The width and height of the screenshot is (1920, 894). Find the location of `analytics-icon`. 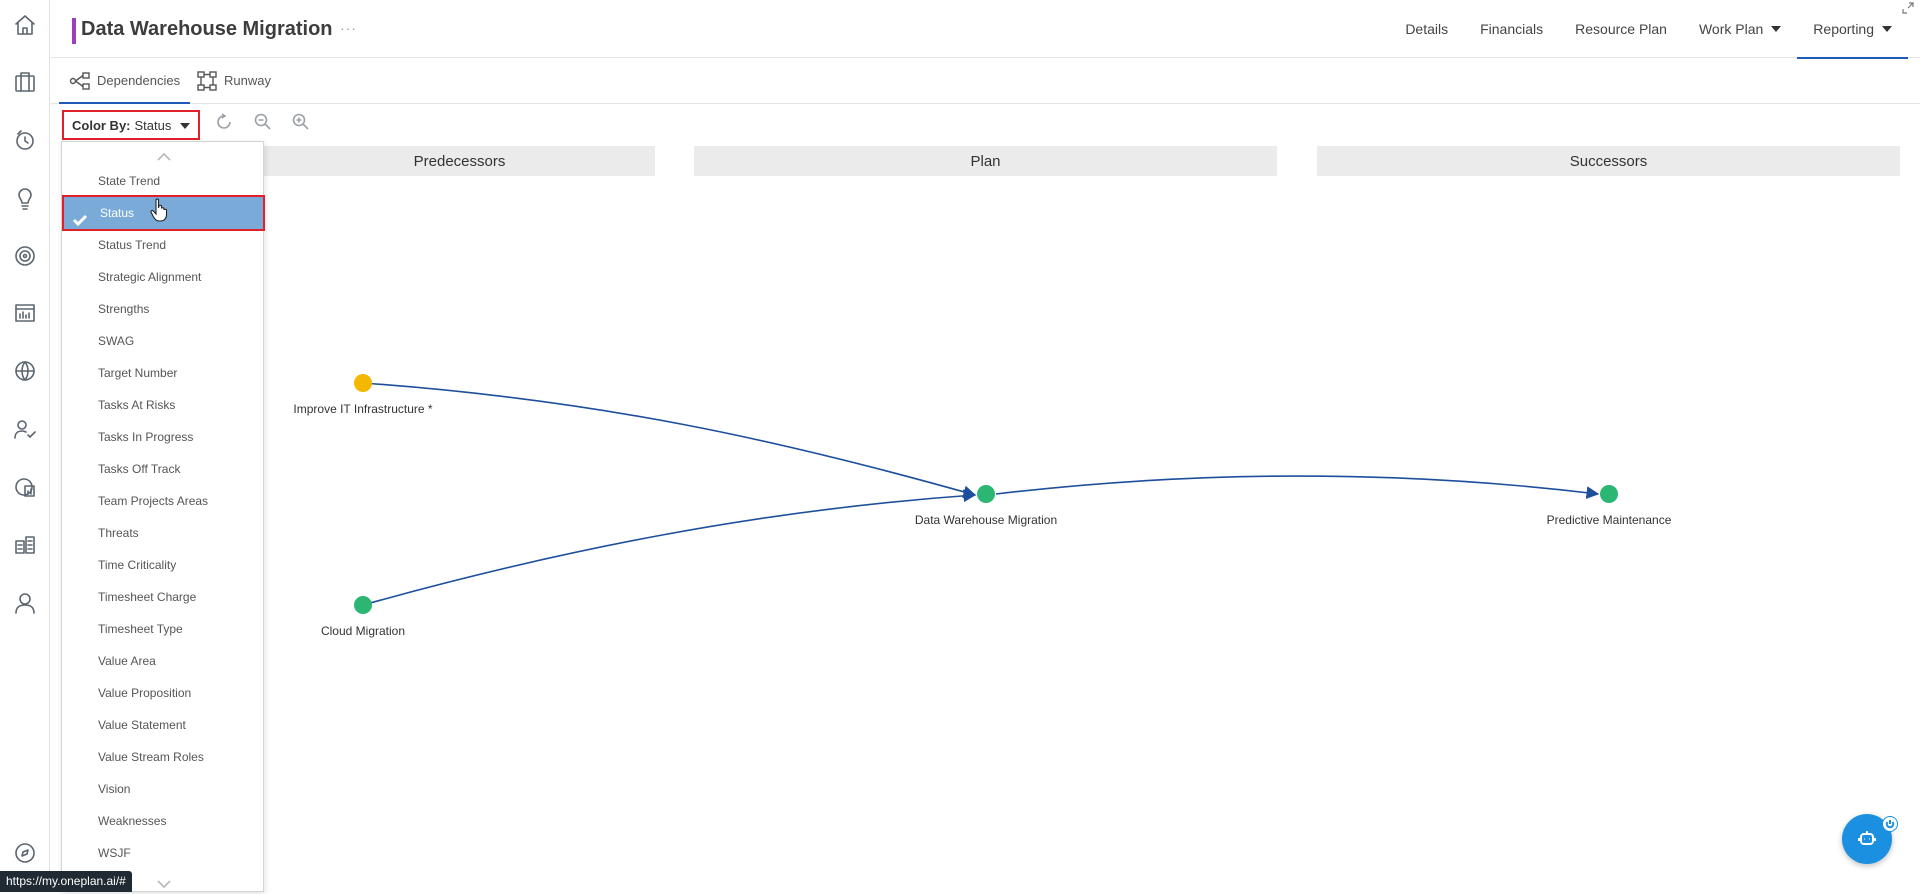

analytics-icon is located at coordinates (25, 487).